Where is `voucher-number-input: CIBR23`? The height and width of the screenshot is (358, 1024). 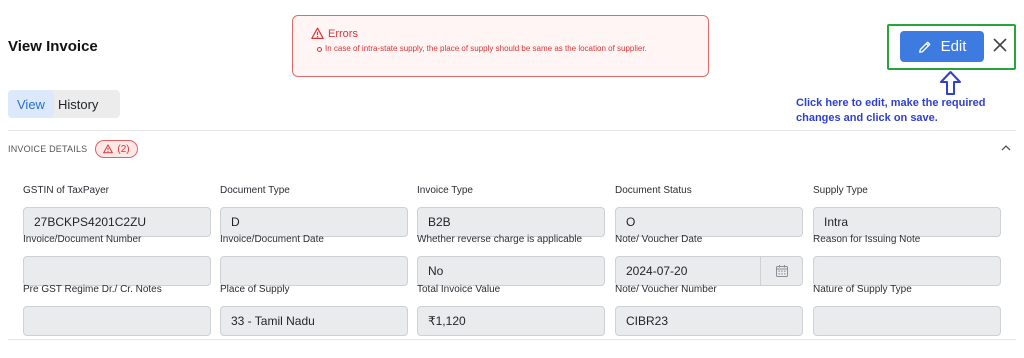
voucher-number-input: CIBR23 is located at coordinates (709, 321).